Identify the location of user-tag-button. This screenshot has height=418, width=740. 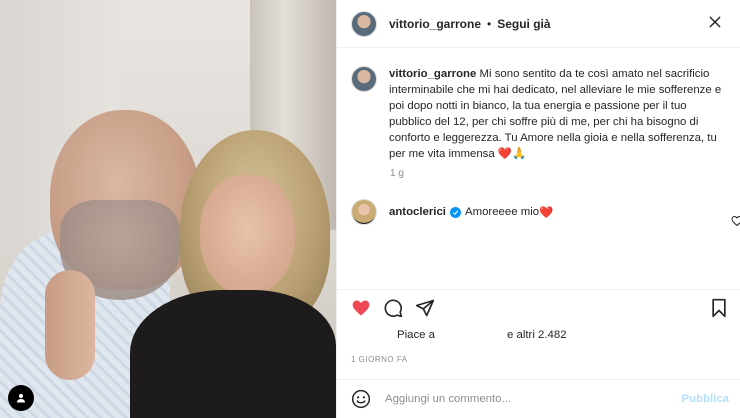
(21, 398).